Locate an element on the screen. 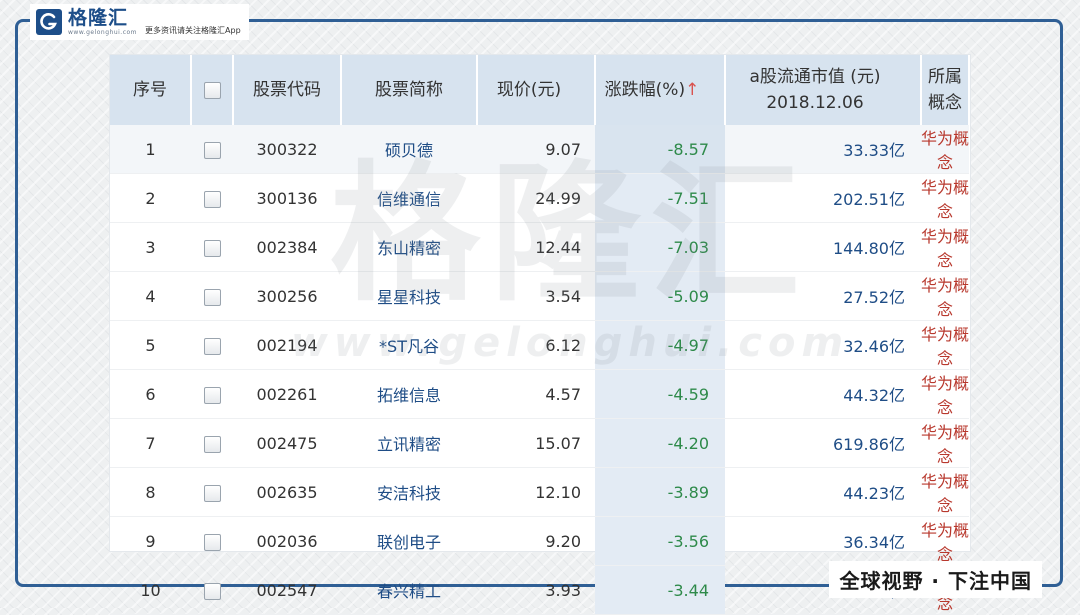 Image resolution: width=1080 pixels, height=615 pixels. table-row: 2 300136 信维通信 24.99 -7.51 202.51亿 华为概念 is located at coordinates (539, 198).